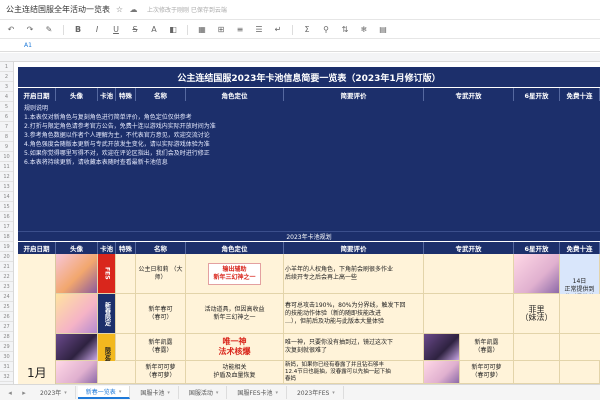 This screenshot has width=600, height=400. I want to click on sort-icon: ⇅, so click(345, 30).